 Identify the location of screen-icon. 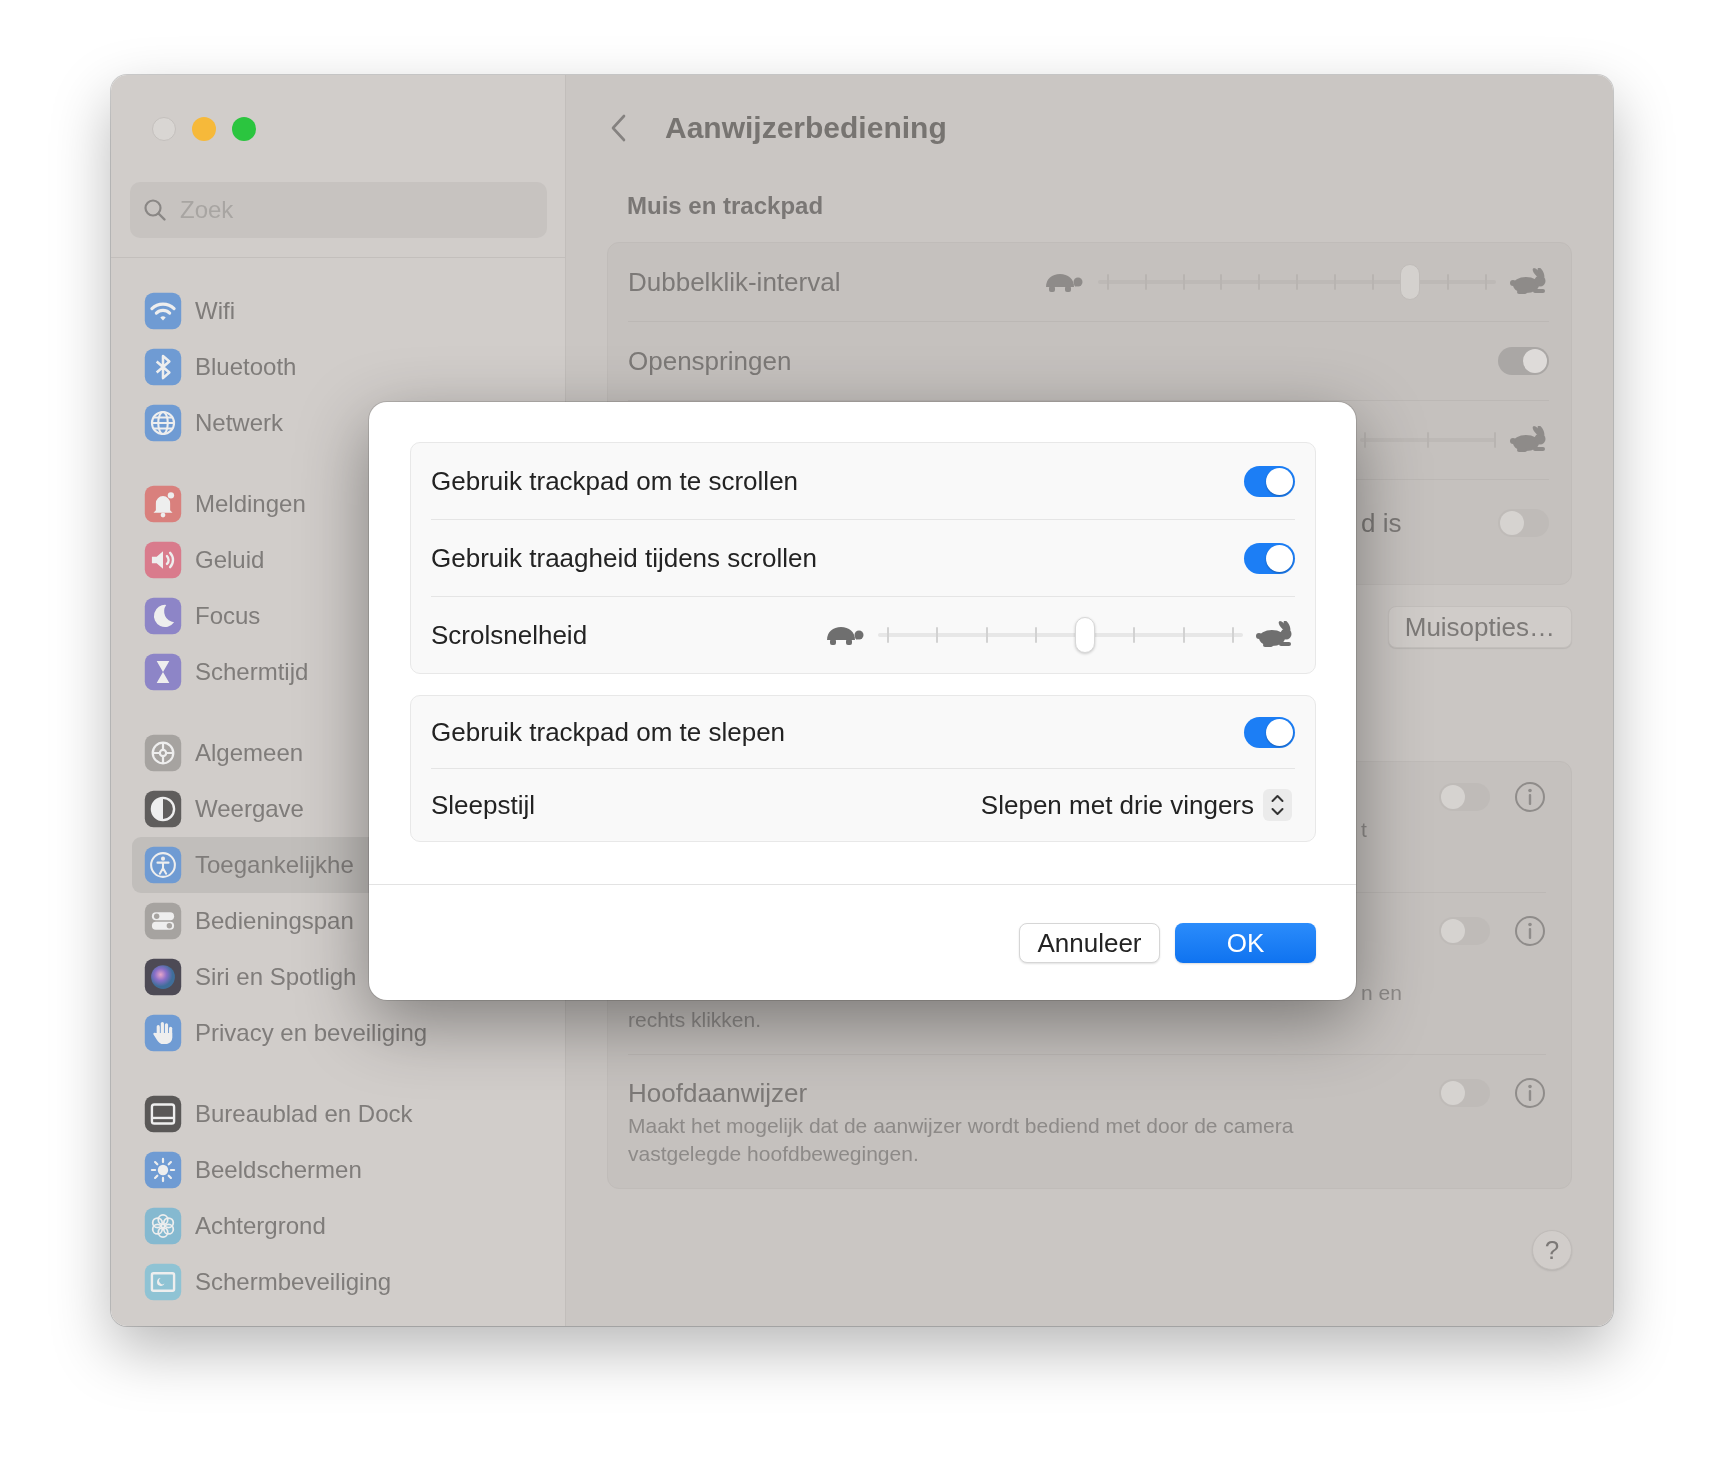
(163, 1282).